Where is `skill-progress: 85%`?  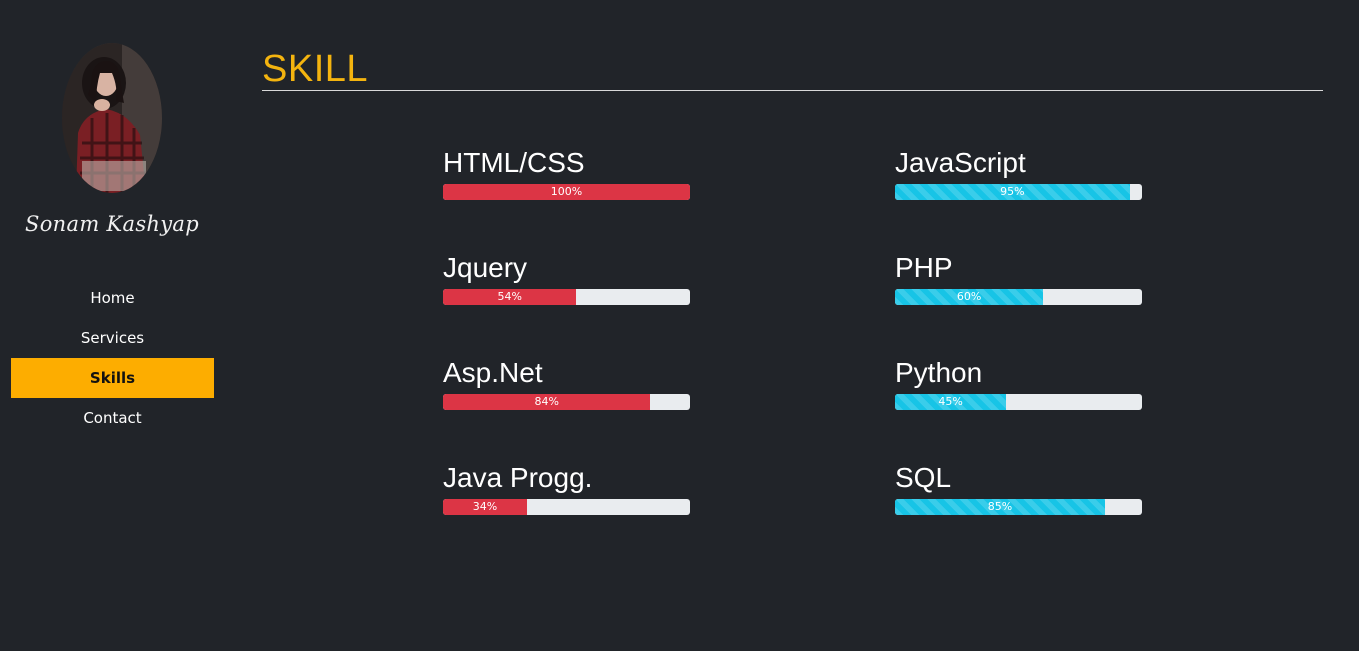
skill-progress: 85% is located at coordinates (1018, 507).